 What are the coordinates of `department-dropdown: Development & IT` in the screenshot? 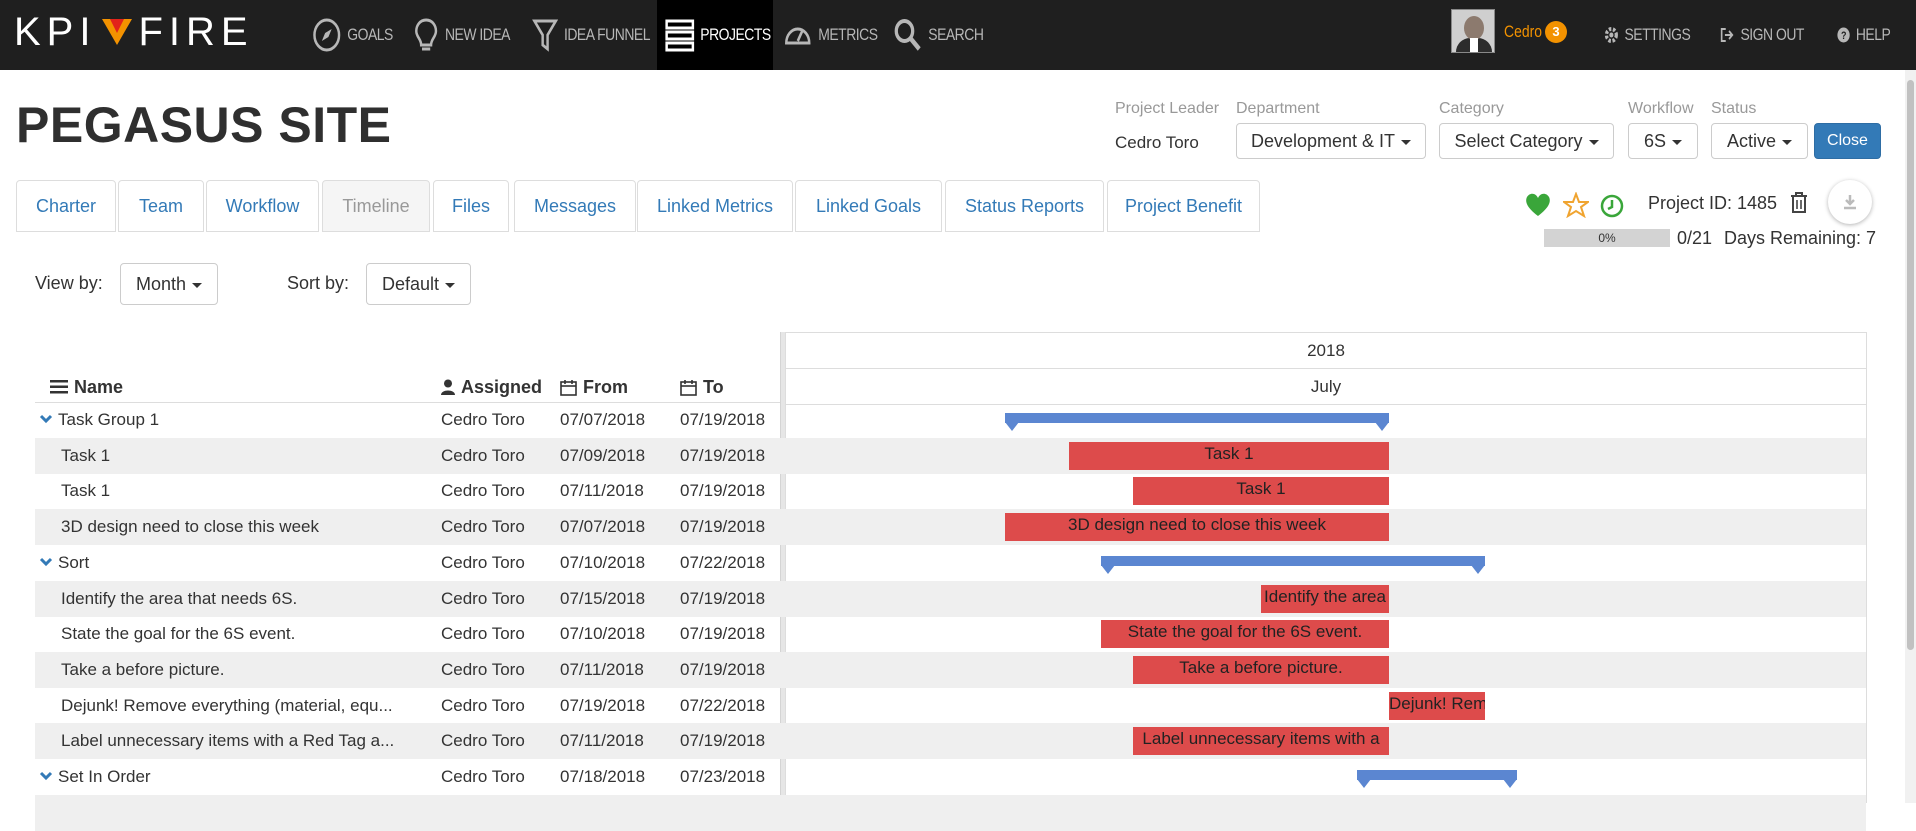 It's located at (1331, 141).